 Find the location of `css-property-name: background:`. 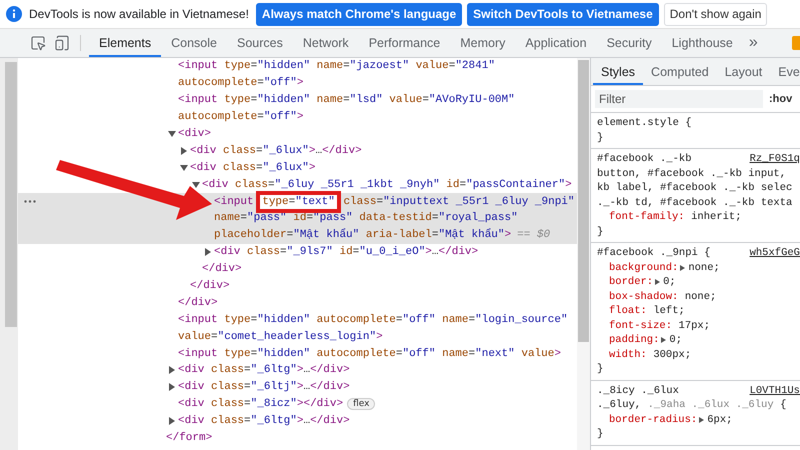

css-property-name: background: is located at coordinates (643, 268).